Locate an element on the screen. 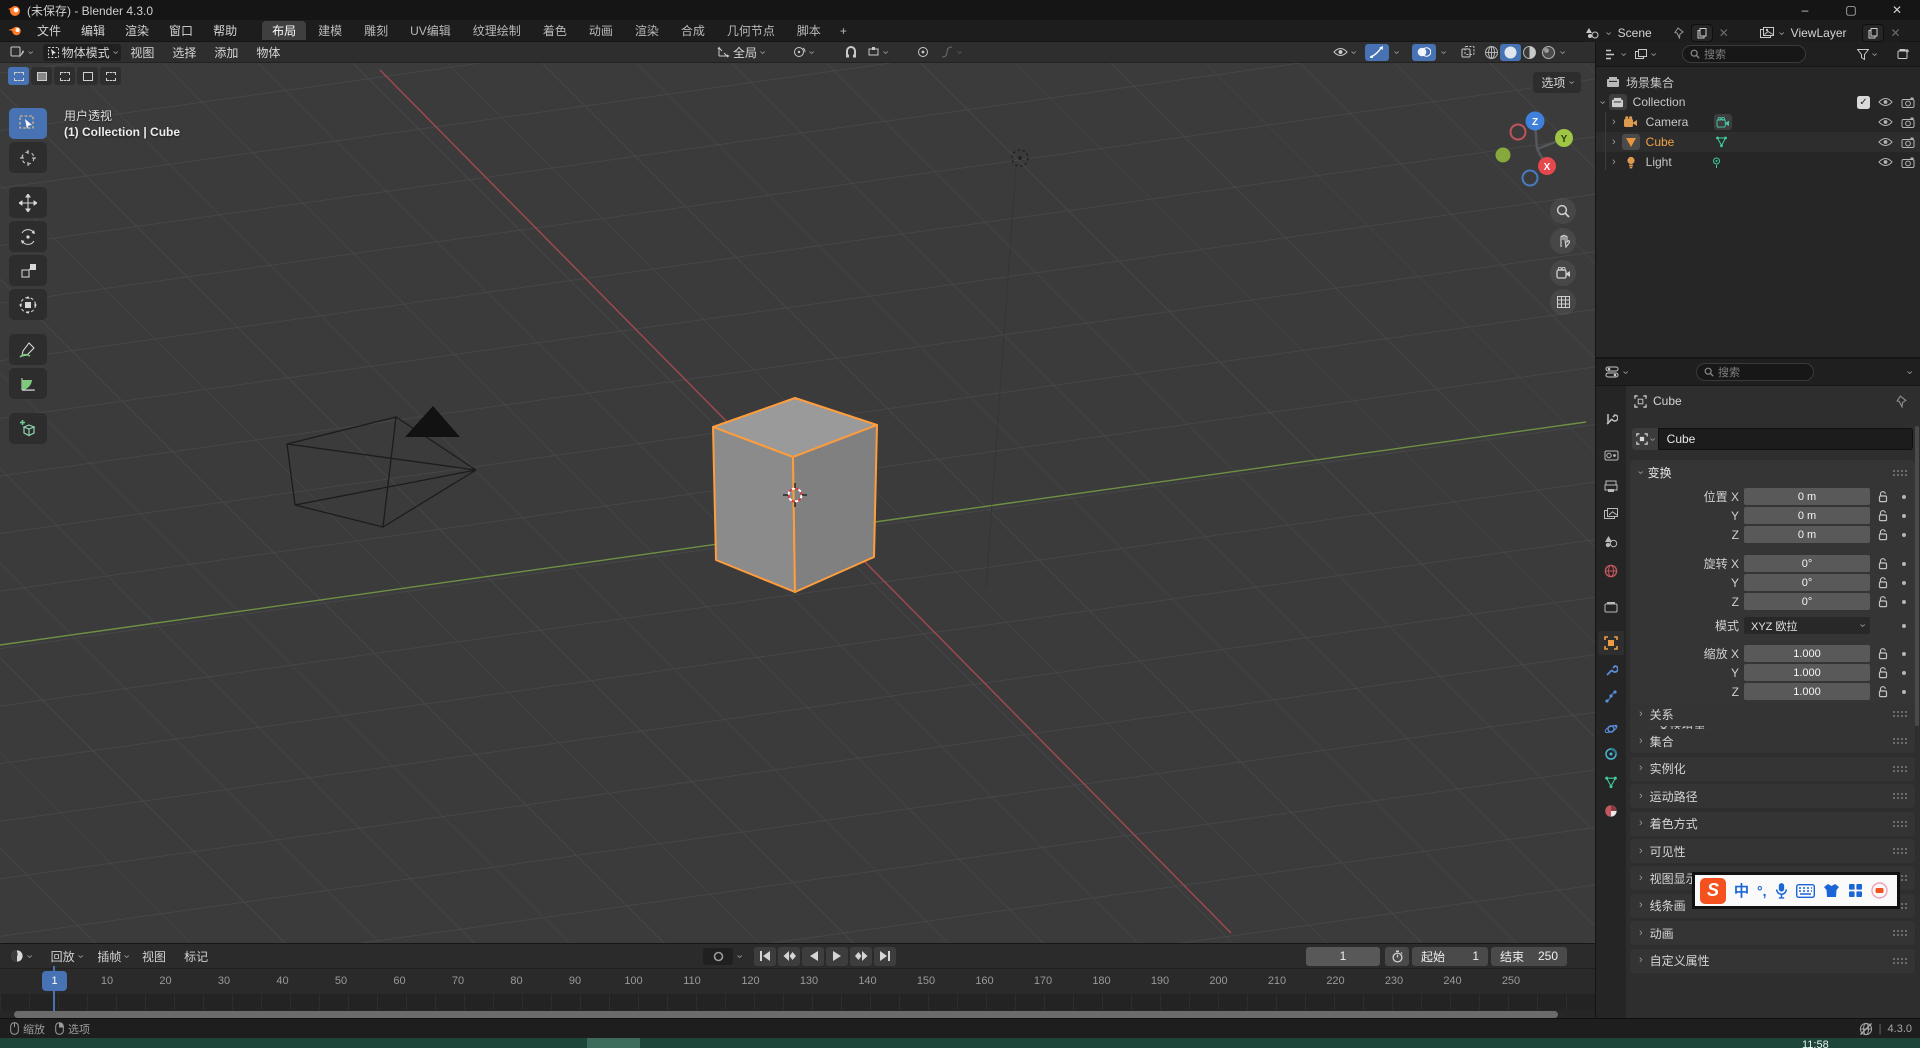  tab-layout: 布局 is located at coordinates (284, 30).